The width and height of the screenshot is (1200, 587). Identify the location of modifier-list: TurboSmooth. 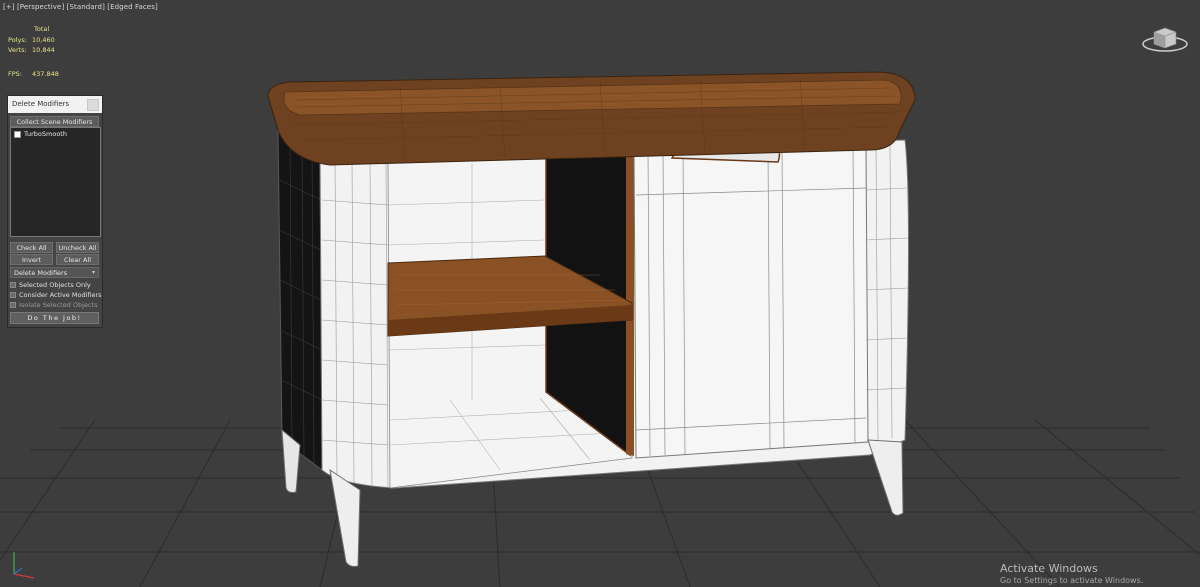
(55, 182).